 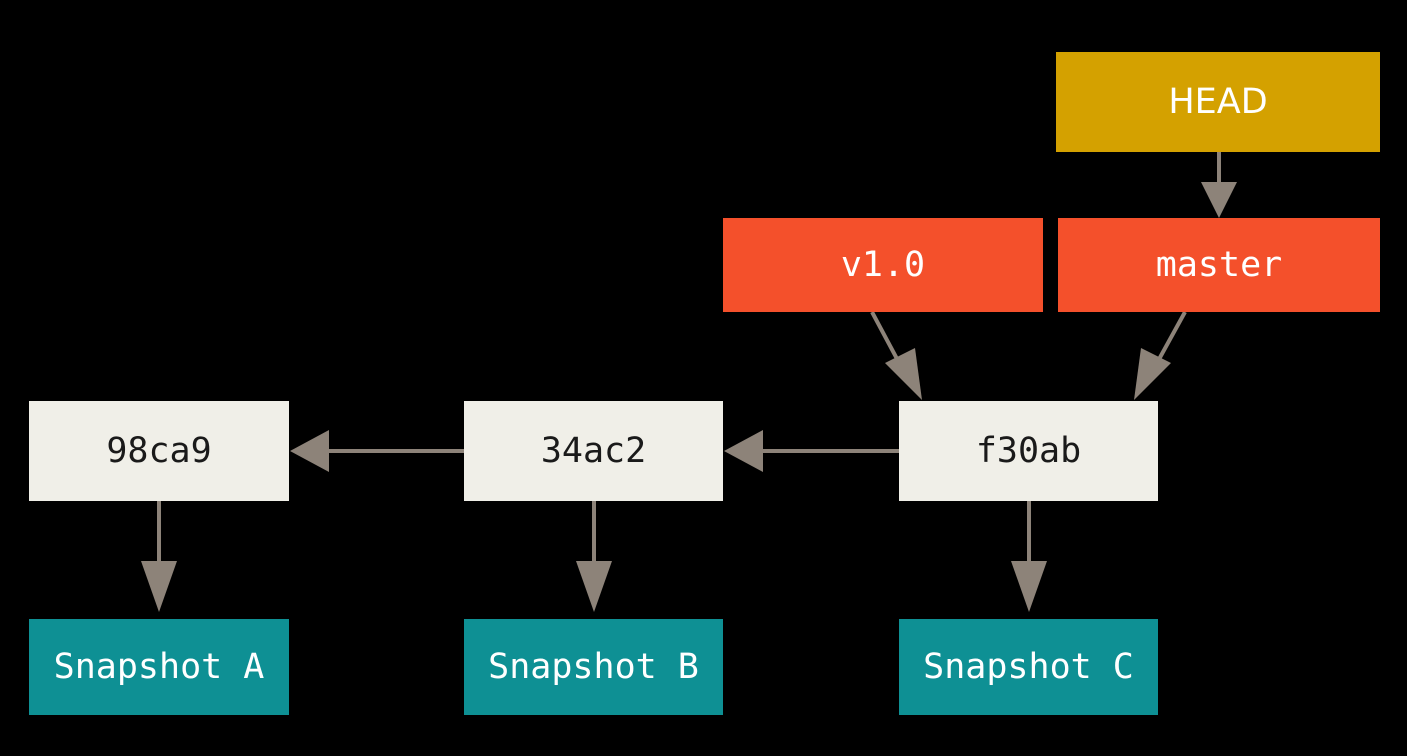 What do you see at coordinates (594, 556) in the screenshot?
I see `edge-34ac2-to-snapshot-b` at bounding box center [594, 556].